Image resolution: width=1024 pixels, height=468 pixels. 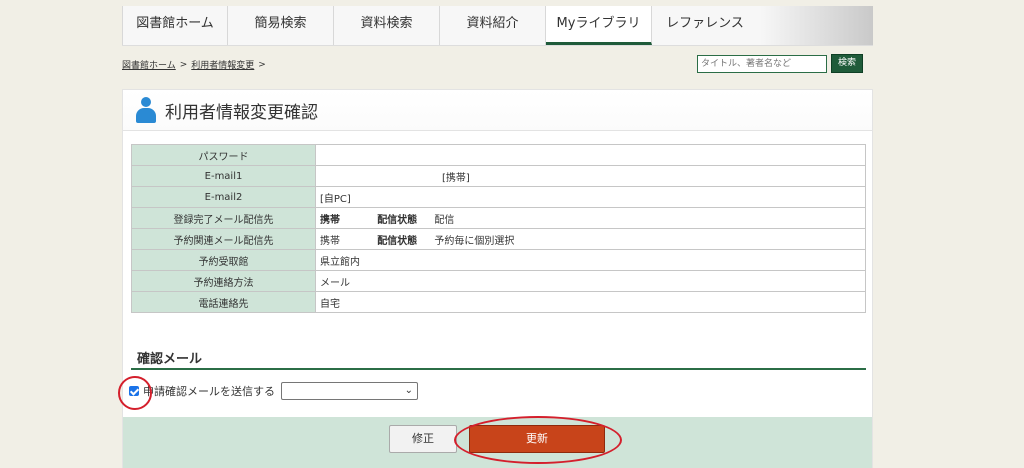 I want to click on table-row: 登録完了メール配信先 携帯 配信状態 配信, so click(x=498, y=218).